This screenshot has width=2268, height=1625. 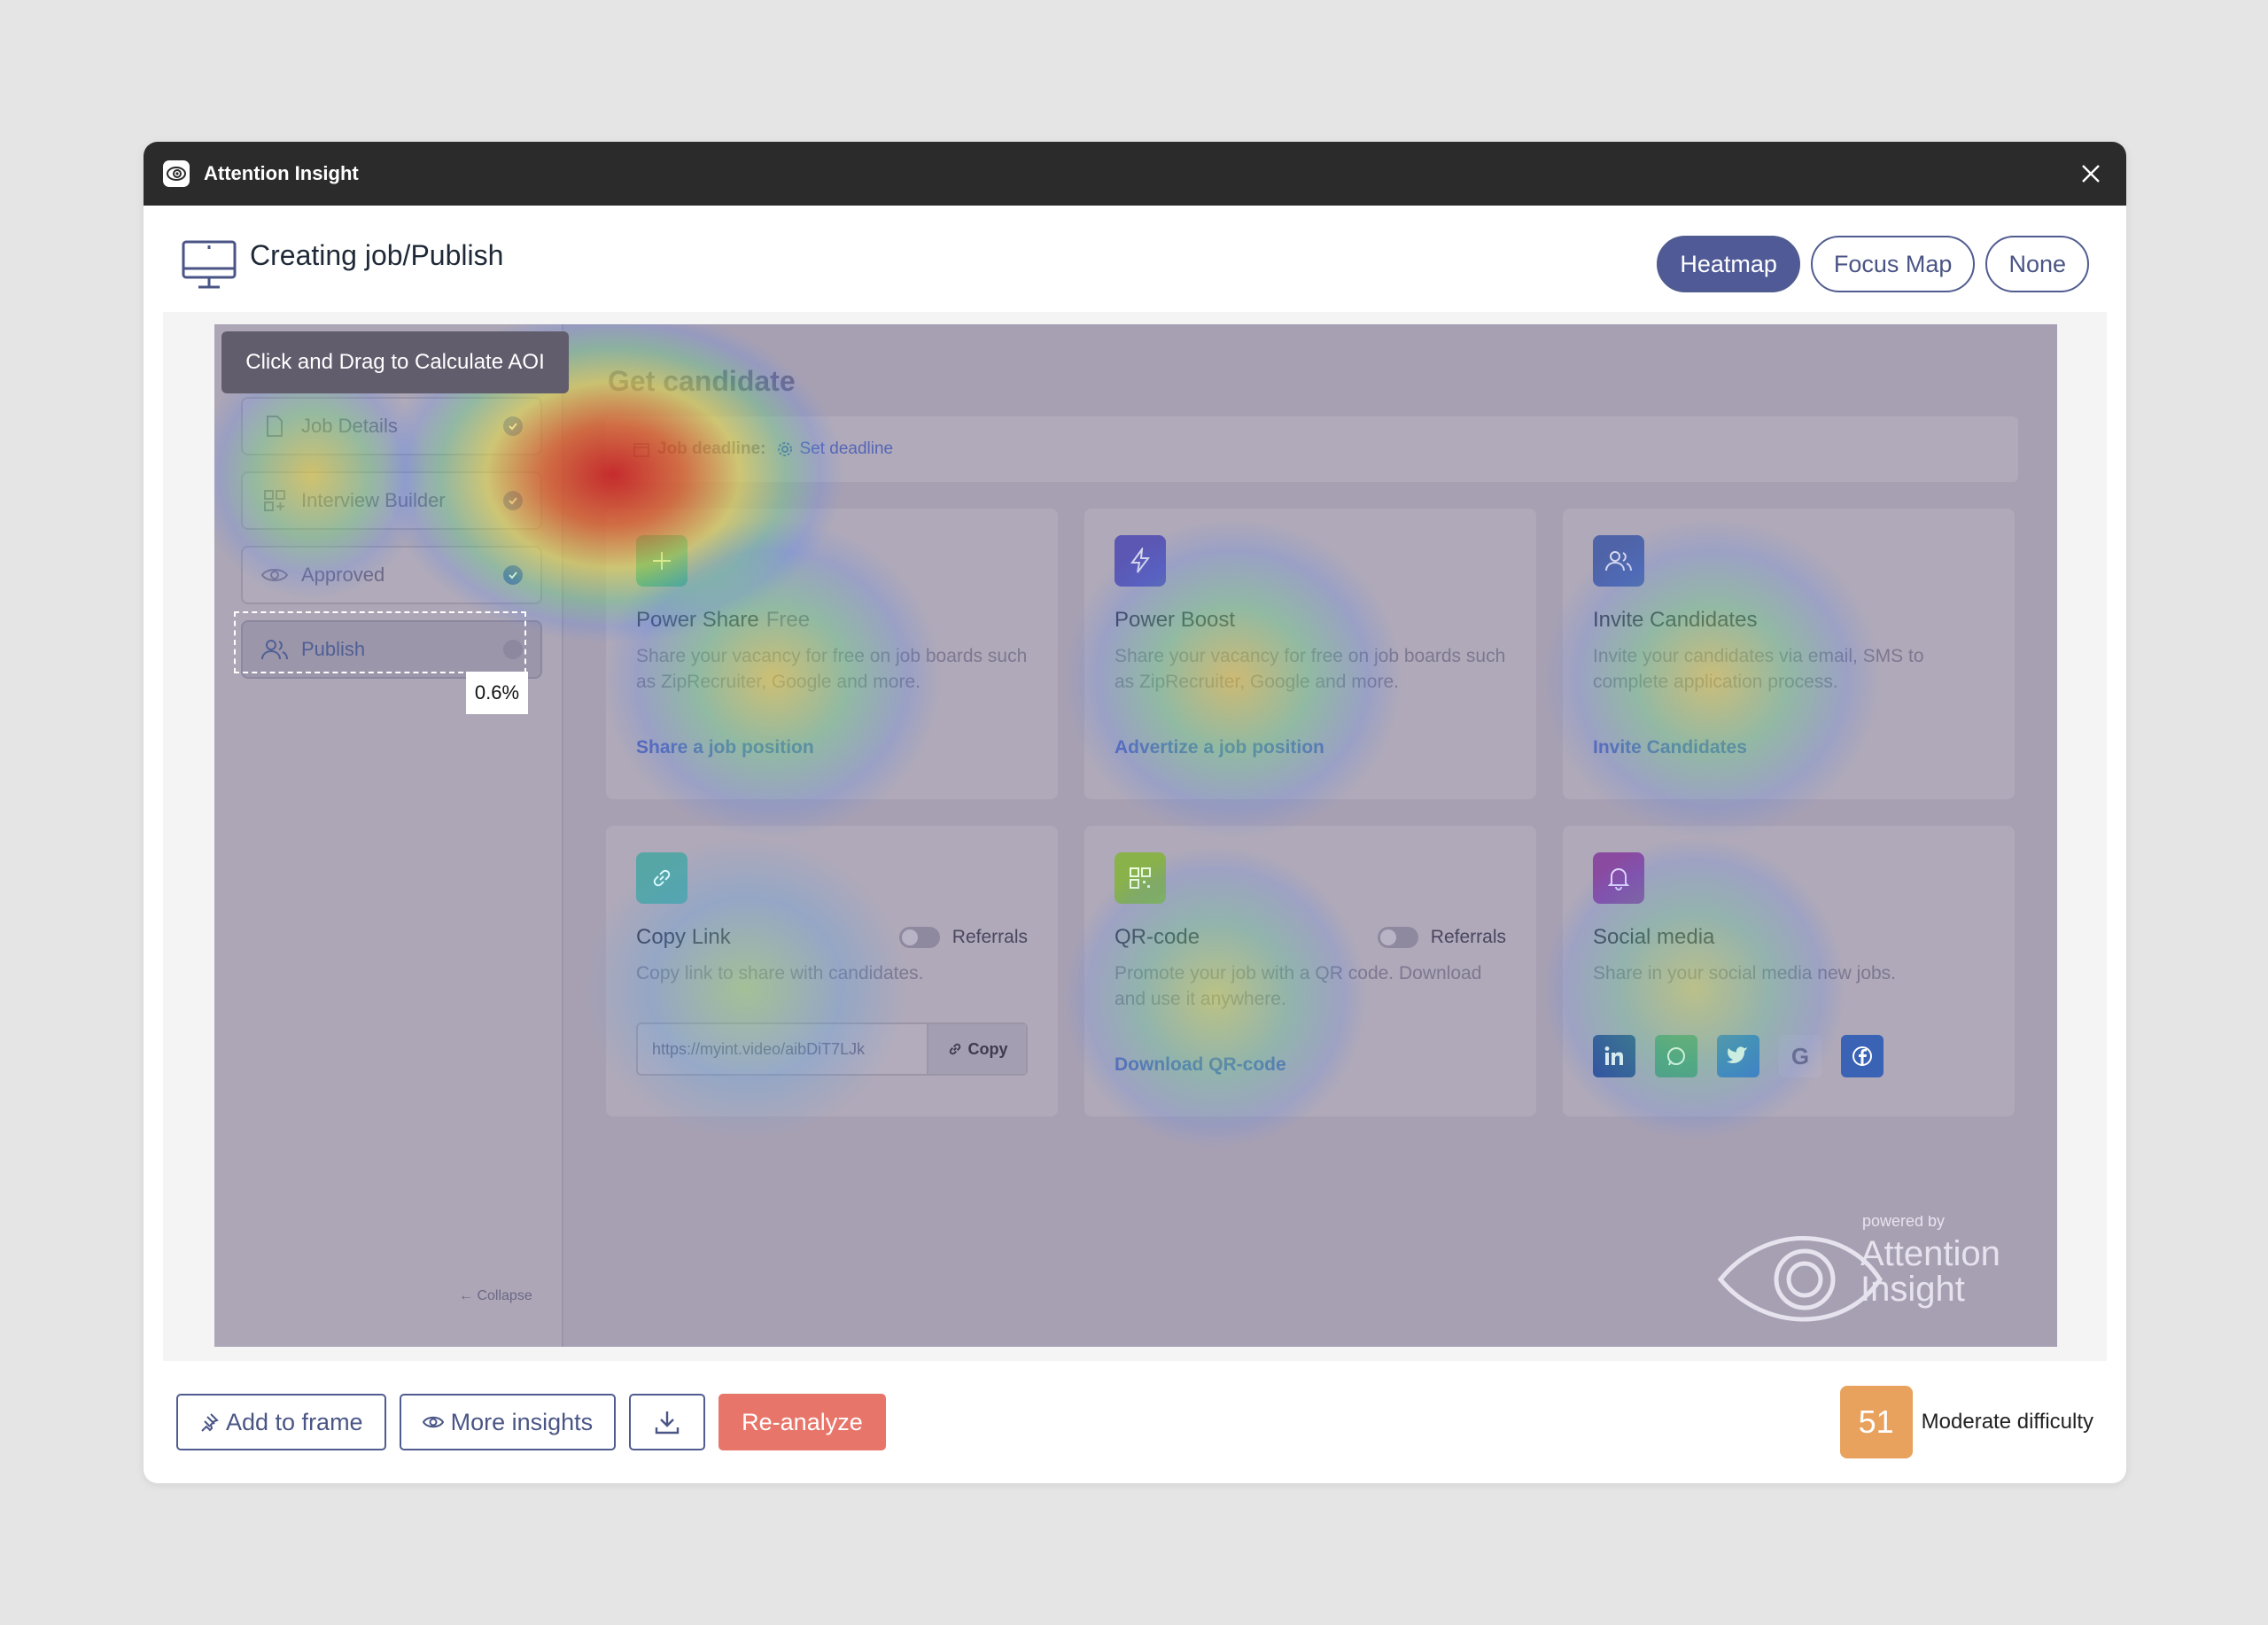 What do you see at coordinates (759, 1048) in the screenshot?
I see `job-url: https://myint.video/aibDiT7LJk` at bounding box center [759, 1048].